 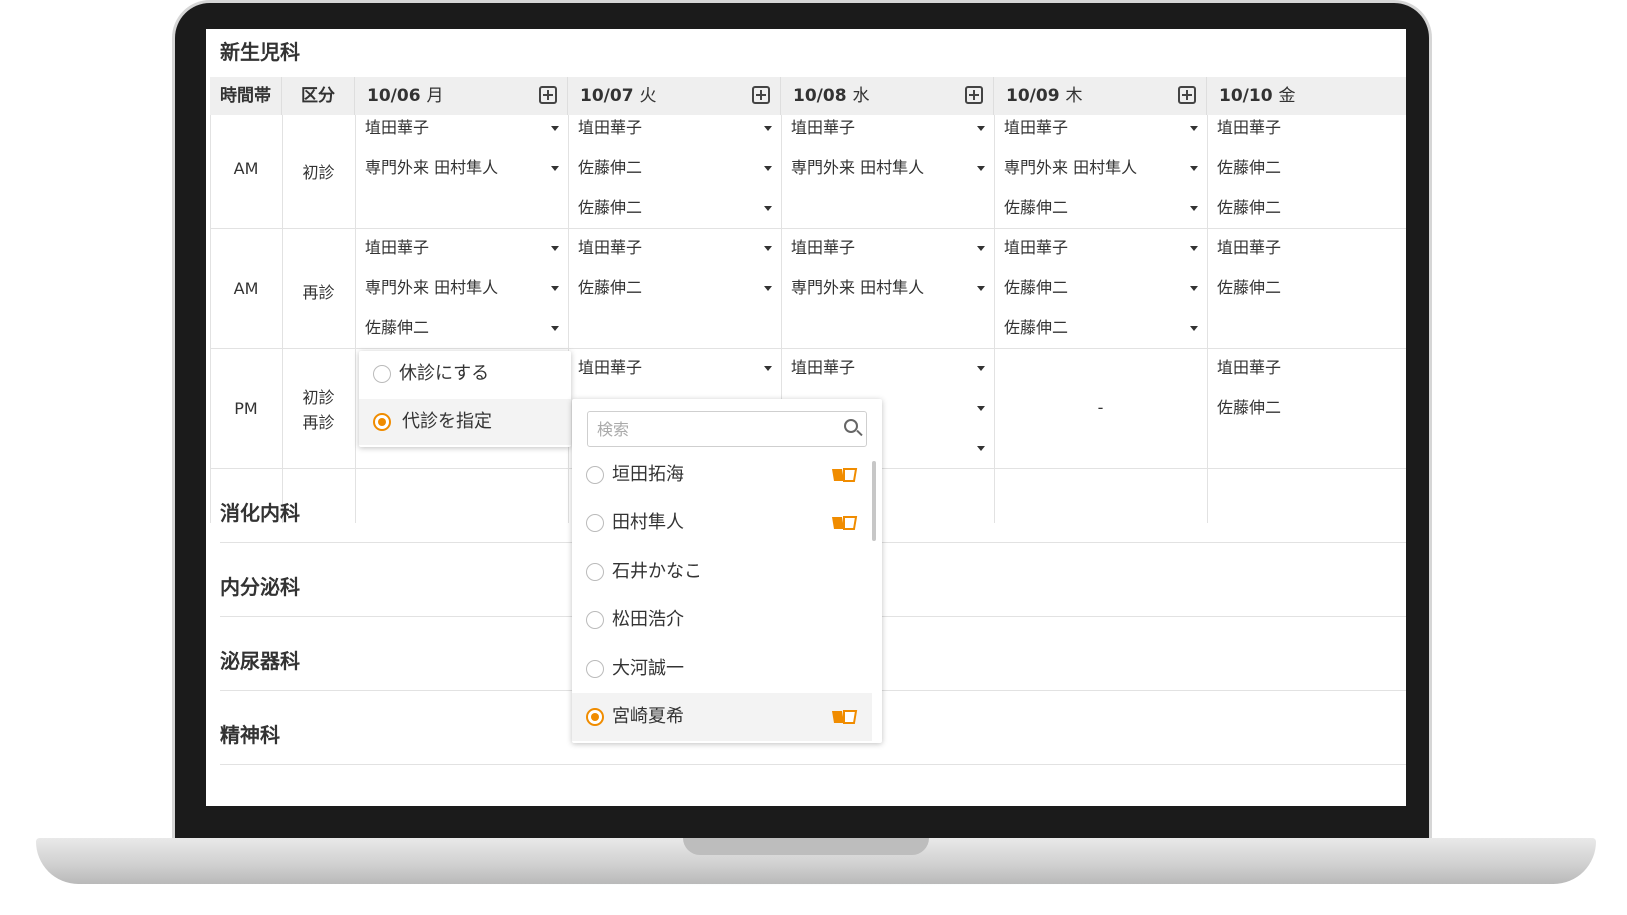 What do you see at coordinates (722, 475) in the screenshot?
I see `doctor-option: 垣田拓海` at bounding box center [722, 475].